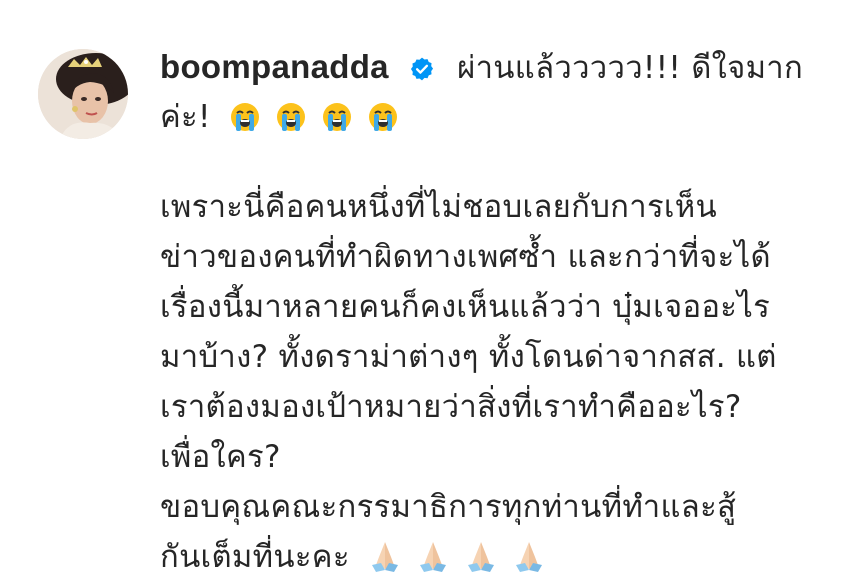 The image size is (860, 588). Describe the element at coordinates (459, 563) in the screenshot. I see `praying-emoji-group` at that location.